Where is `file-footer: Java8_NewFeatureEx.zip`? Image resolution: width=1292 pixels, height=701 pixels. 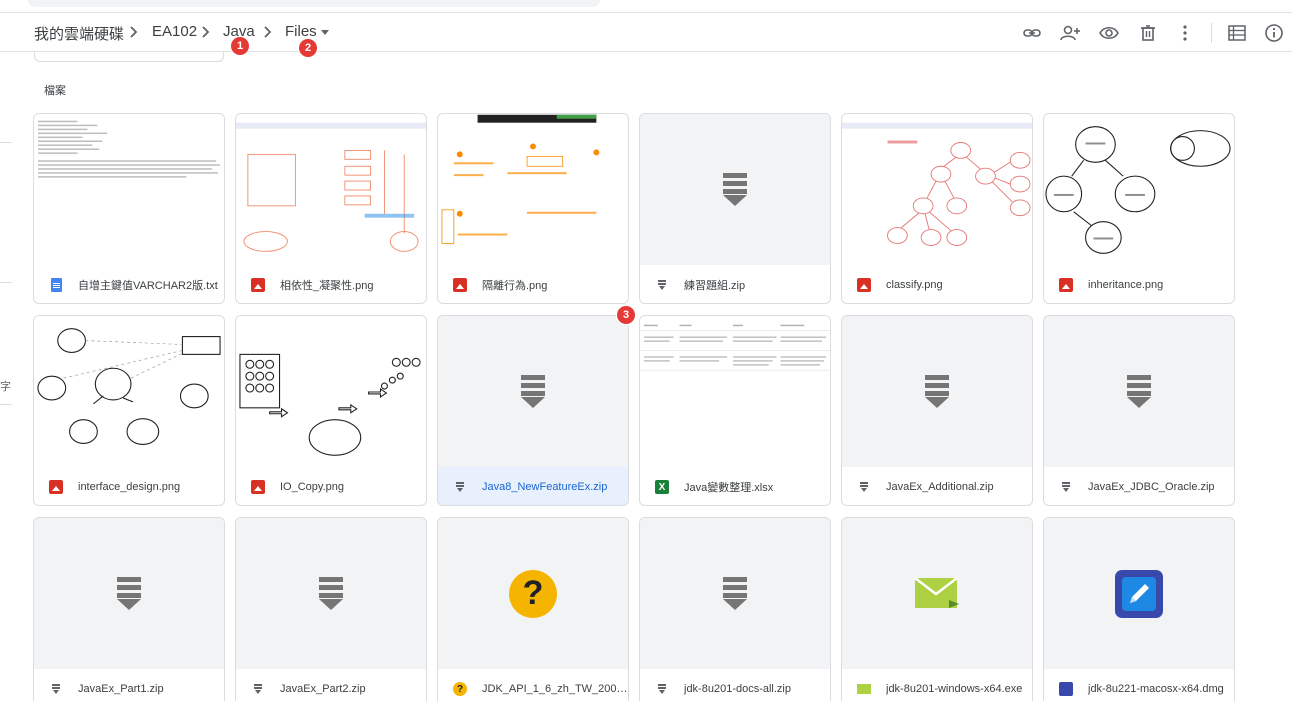 file-footer: Java8_NewFeatureEx.zip is located at coordinates (533, 486).